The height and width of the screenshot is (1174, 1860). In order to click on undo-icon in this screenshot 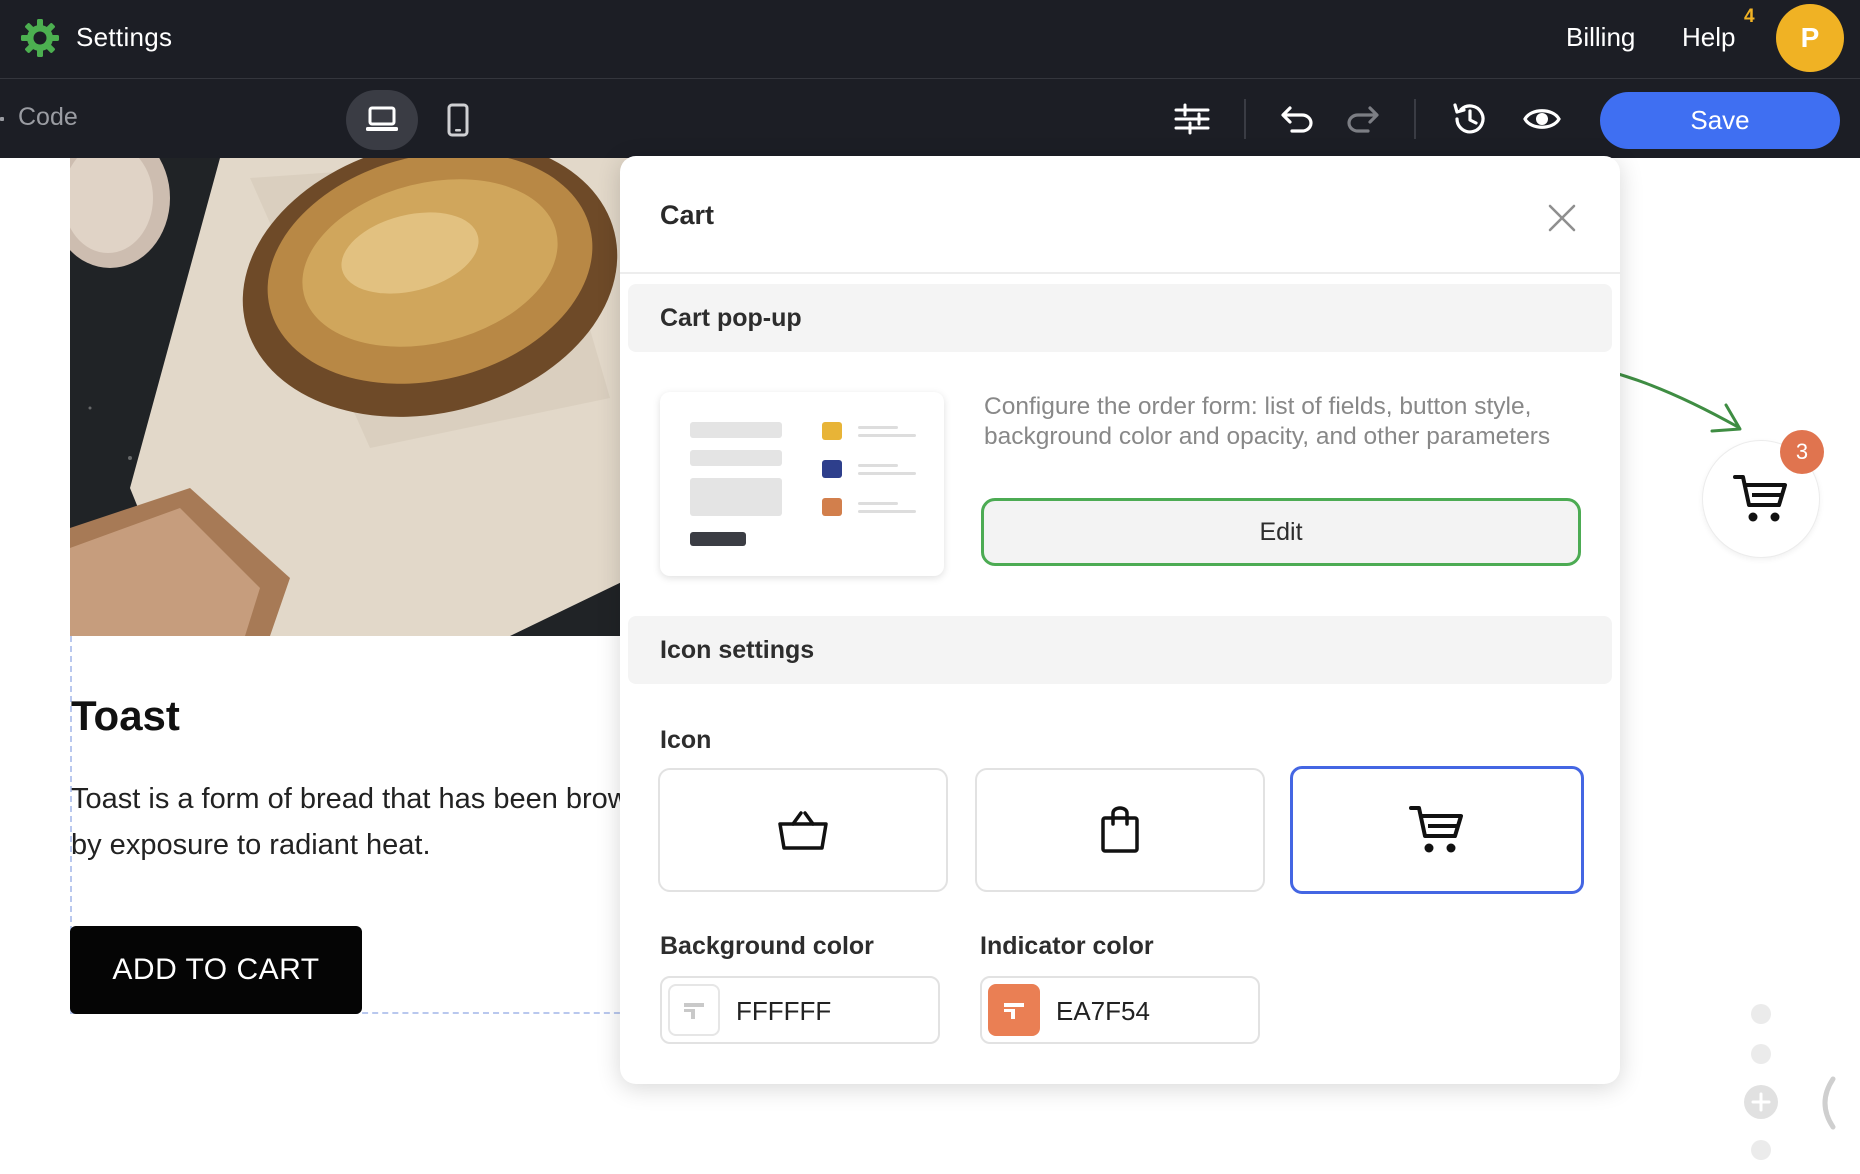, I will do `click(1297, 119)`.